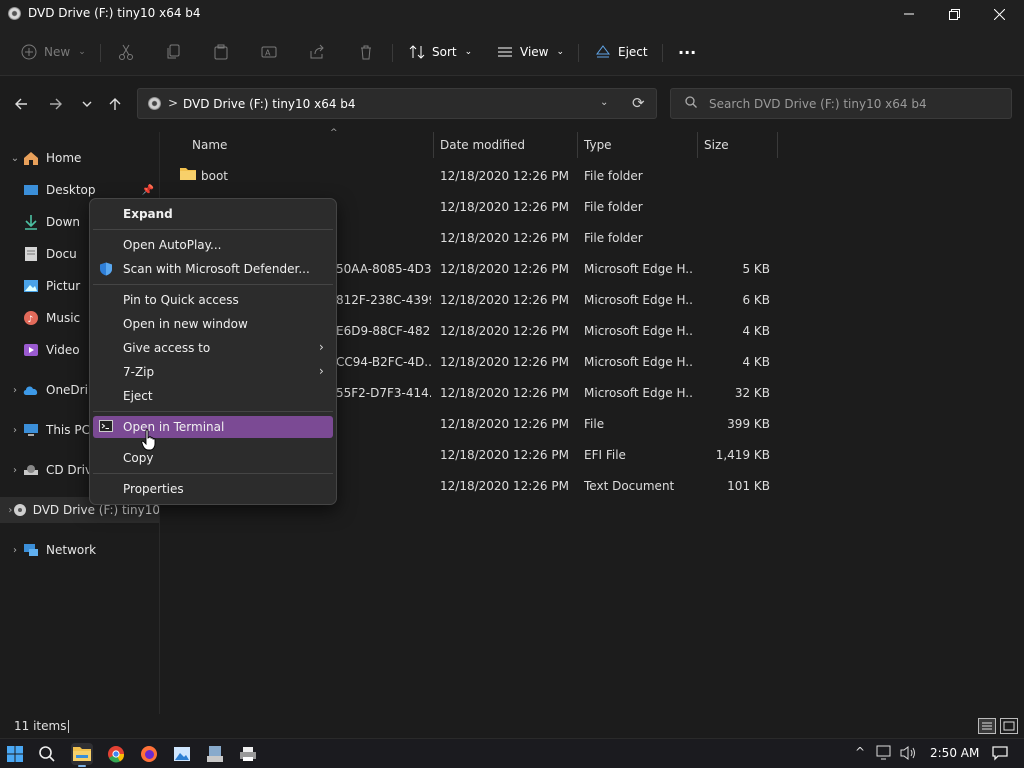  I want to click on pin-icon: 📌, so click(147, 190).